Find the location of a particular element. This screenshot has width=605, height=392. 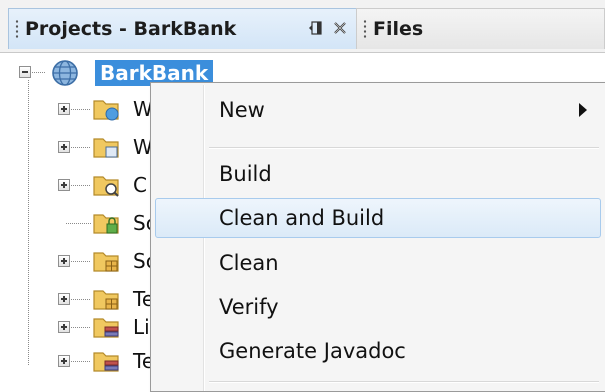

menu-item-label: Clean and Build is located at coordinates (302, 218).